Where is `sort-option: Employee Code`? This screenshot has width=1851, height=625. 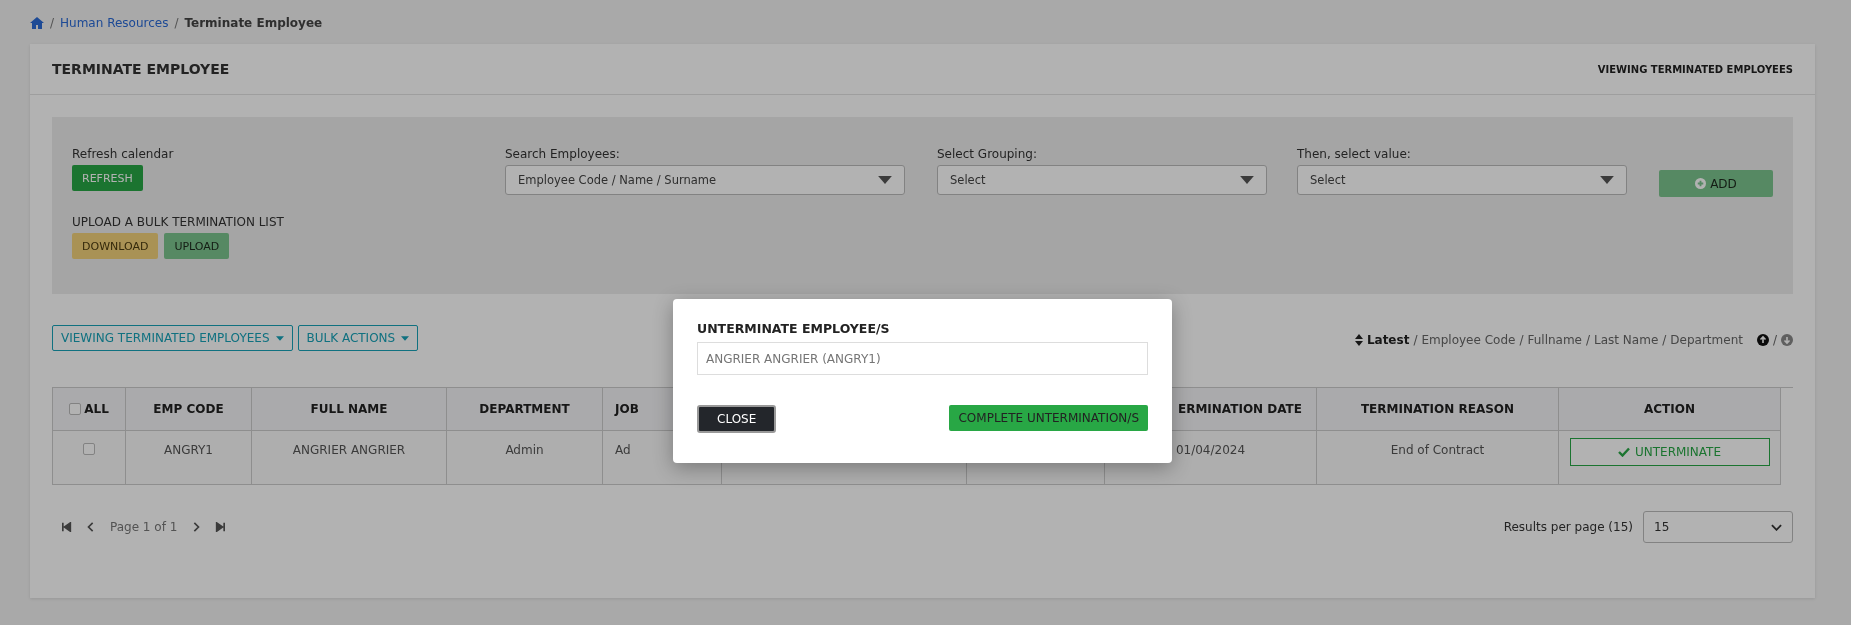 sort-option: Employee Code is located at coordinates (1468, 340).